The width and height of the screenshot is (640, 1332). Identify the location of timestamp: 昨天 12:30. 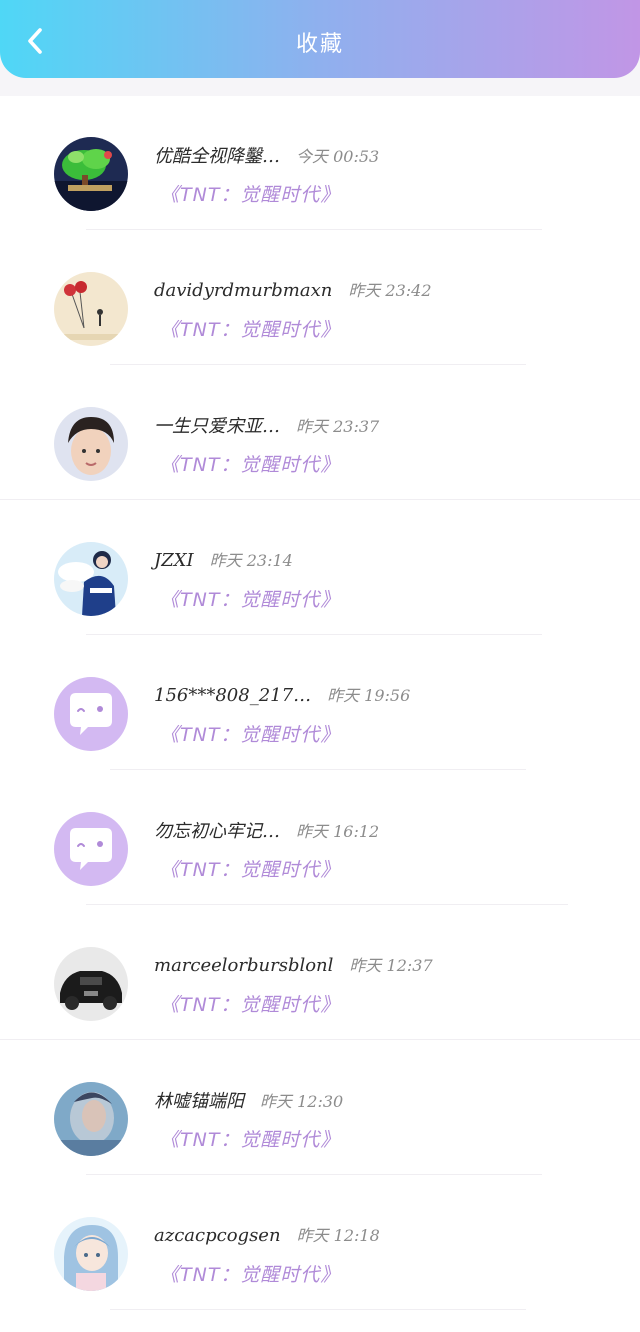
(302, 1101).